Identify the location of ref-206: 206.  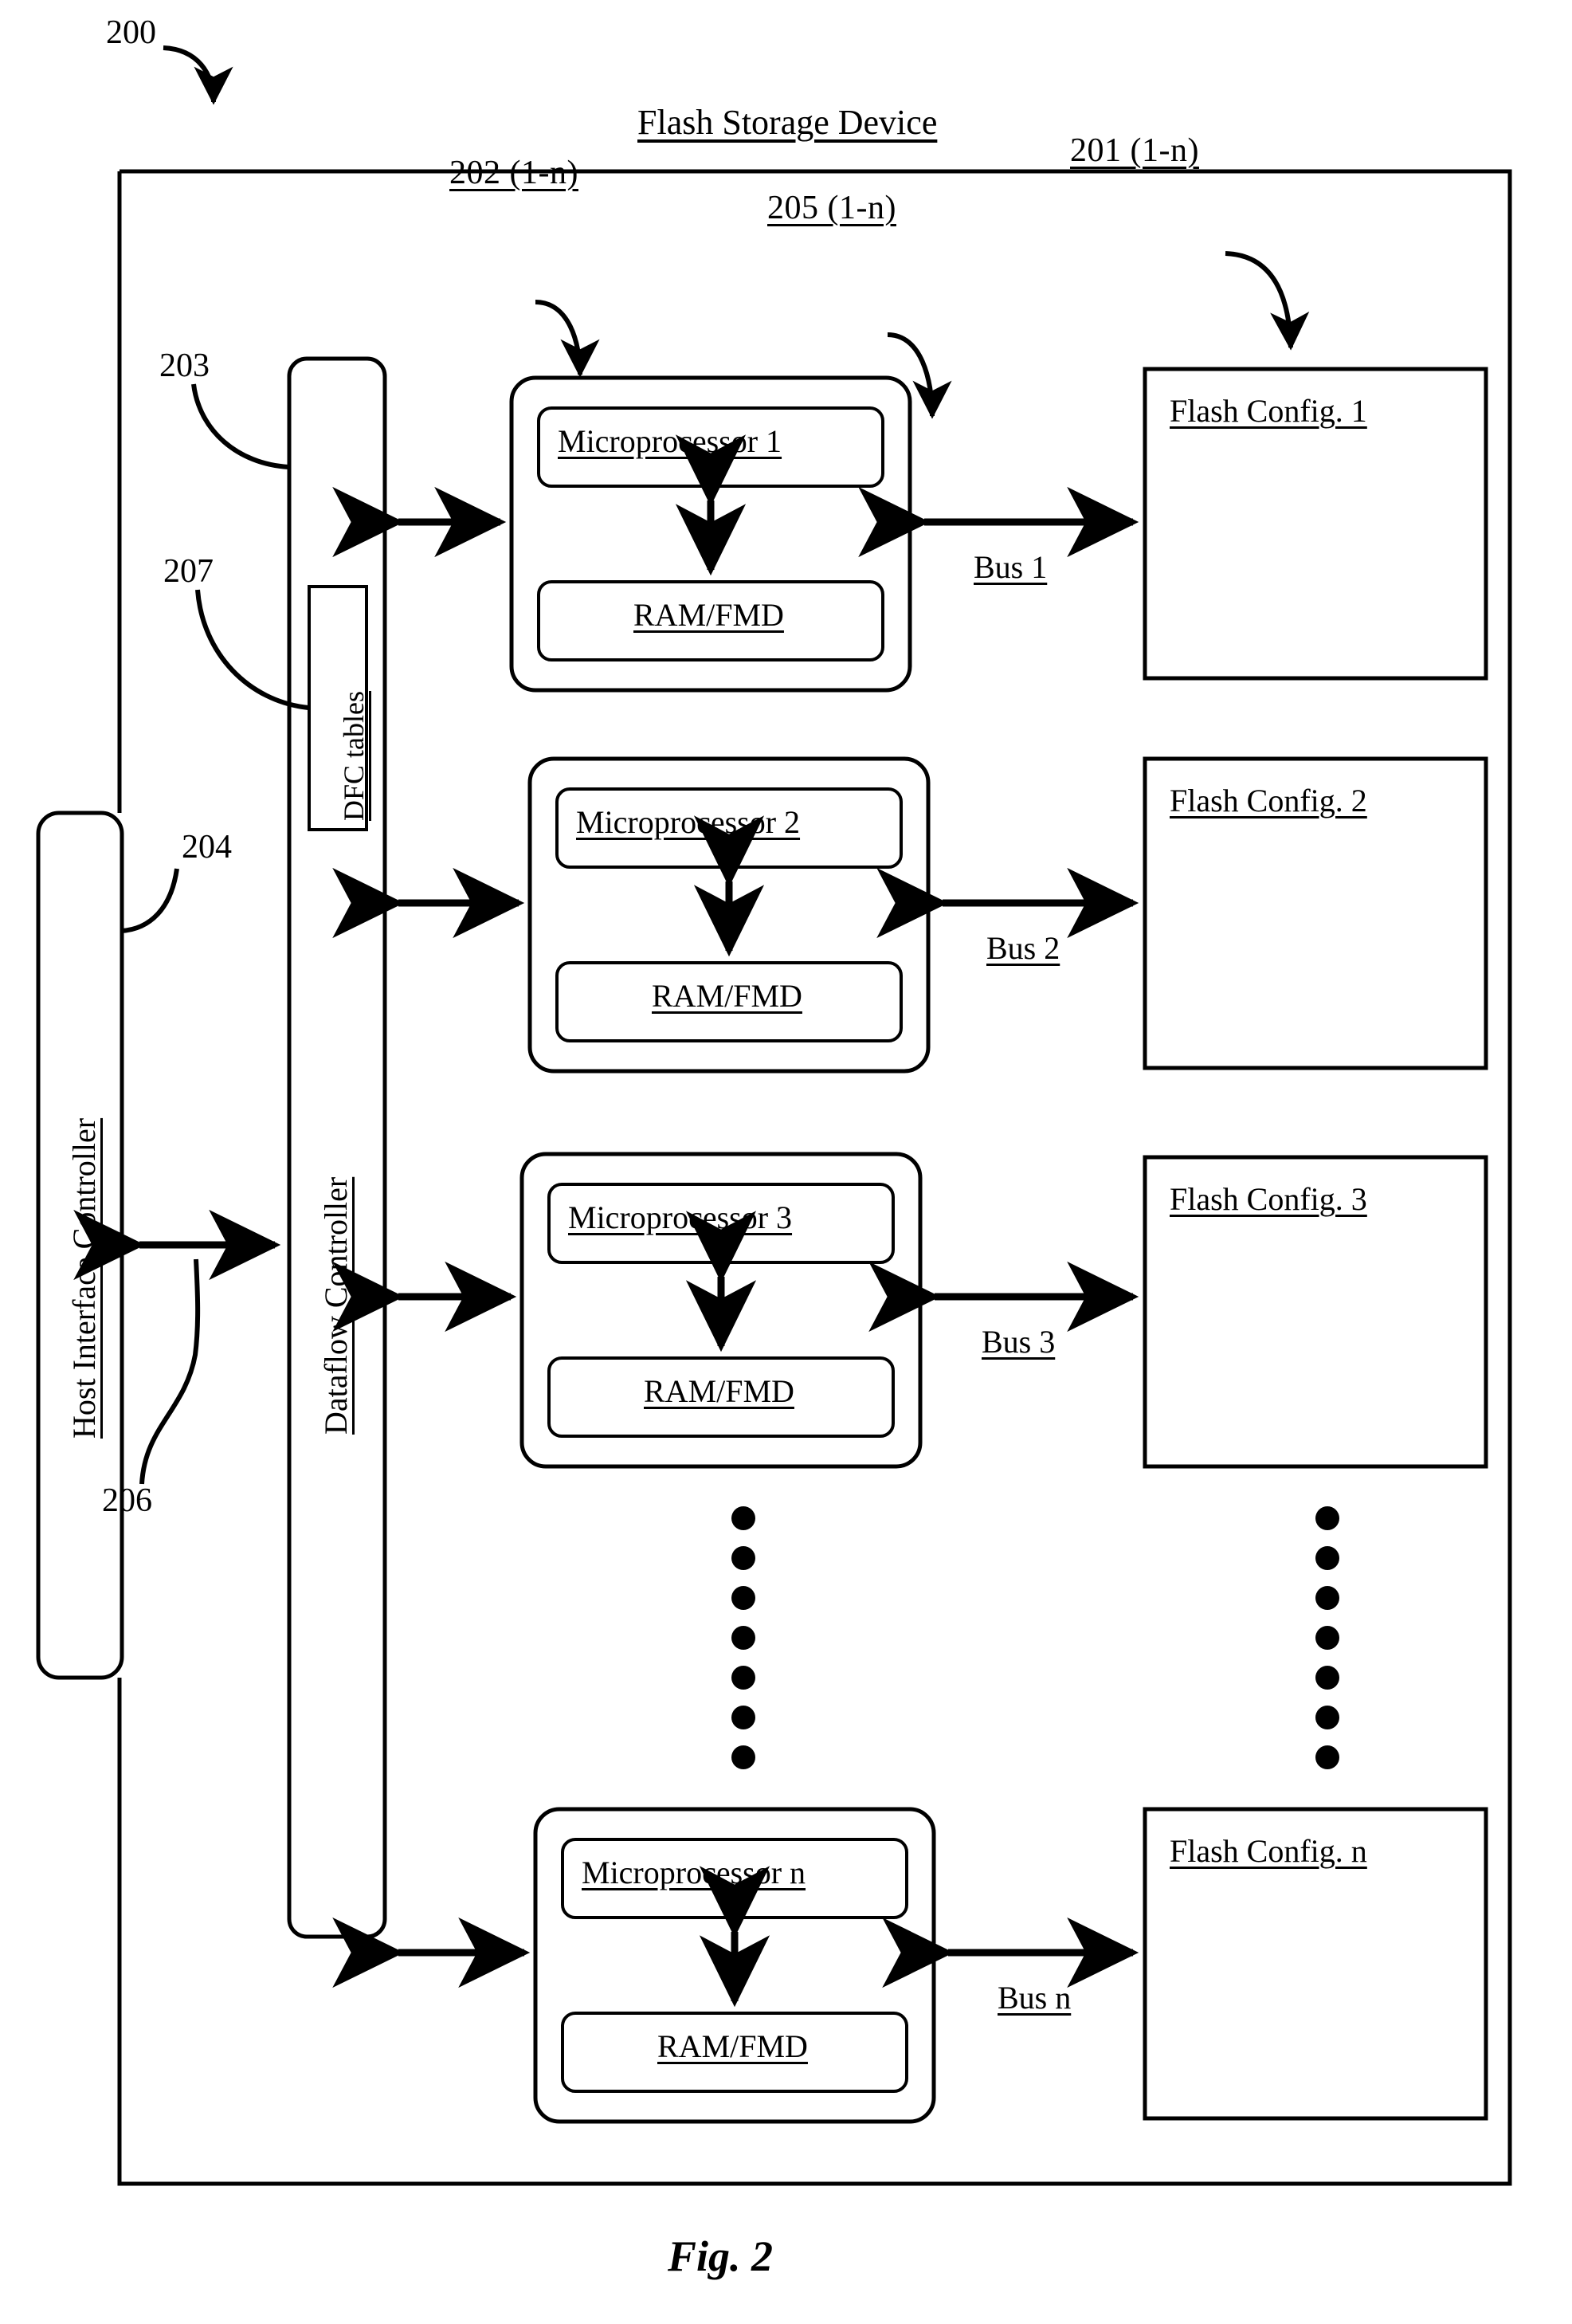
(127, 1500).